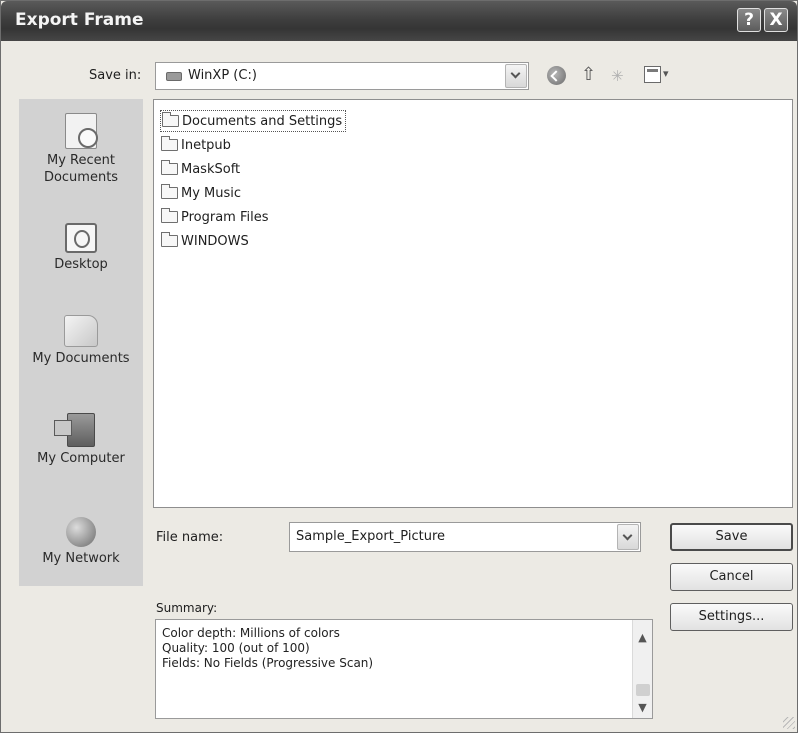 The width and height of the screenshot is (798, 733). I want to click on file-name: MaskSoft, so click(211, 169).